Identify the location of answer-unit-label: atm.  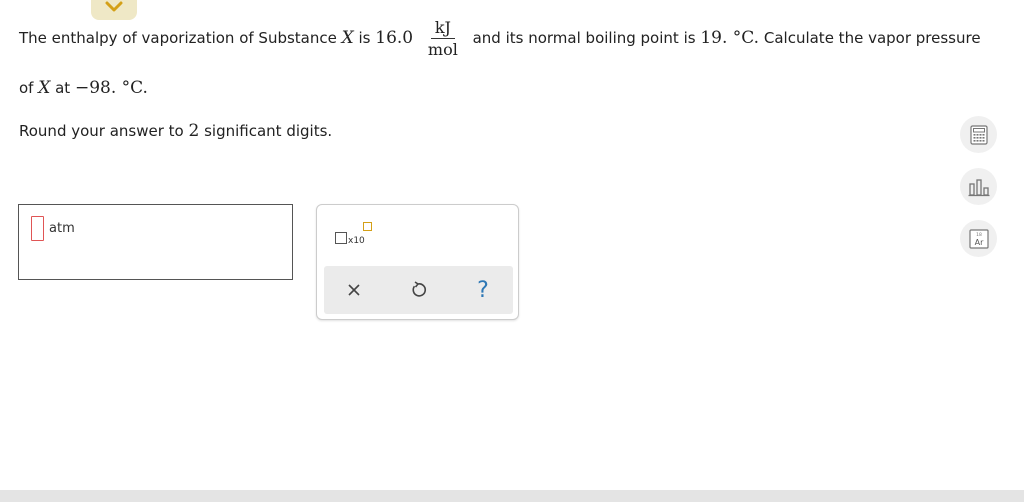
(62, 228).